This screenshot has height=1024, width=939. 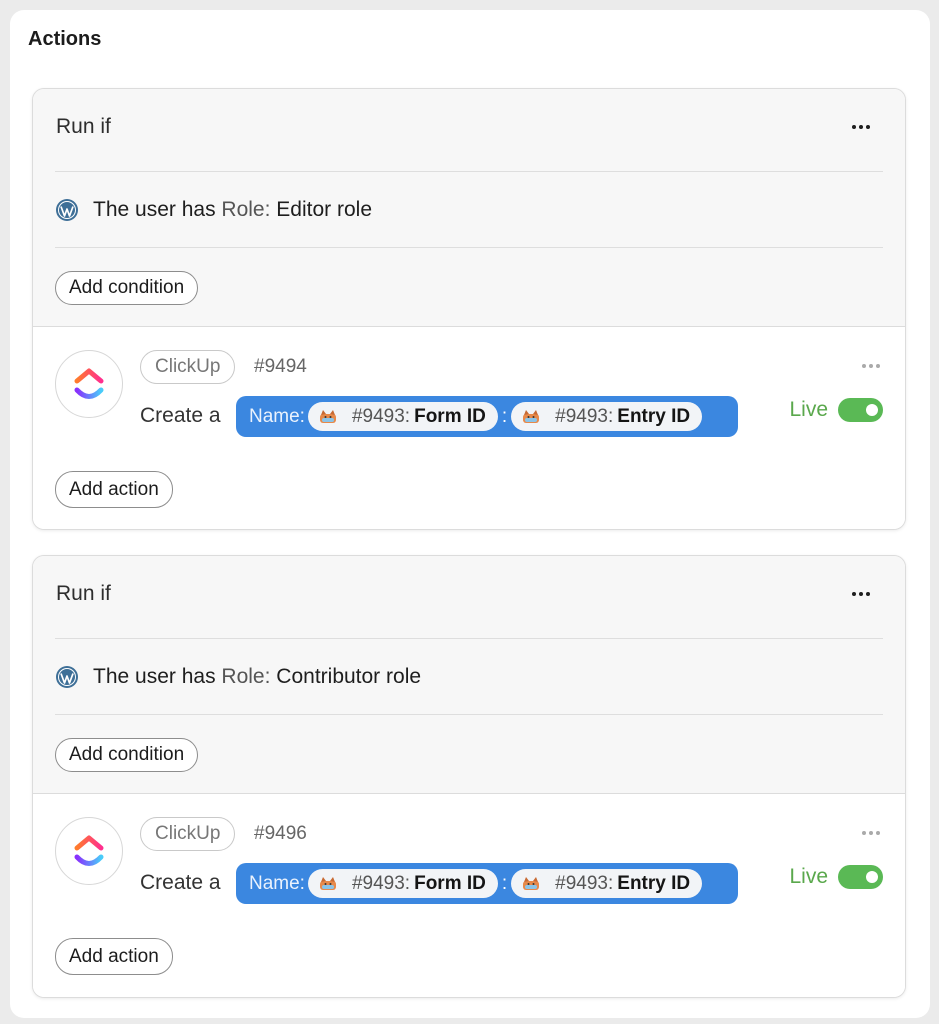 What do you see at coordinates (280, 833) in the screenshot?
I see `action-id: #9496` at bounding box center [280, 833].